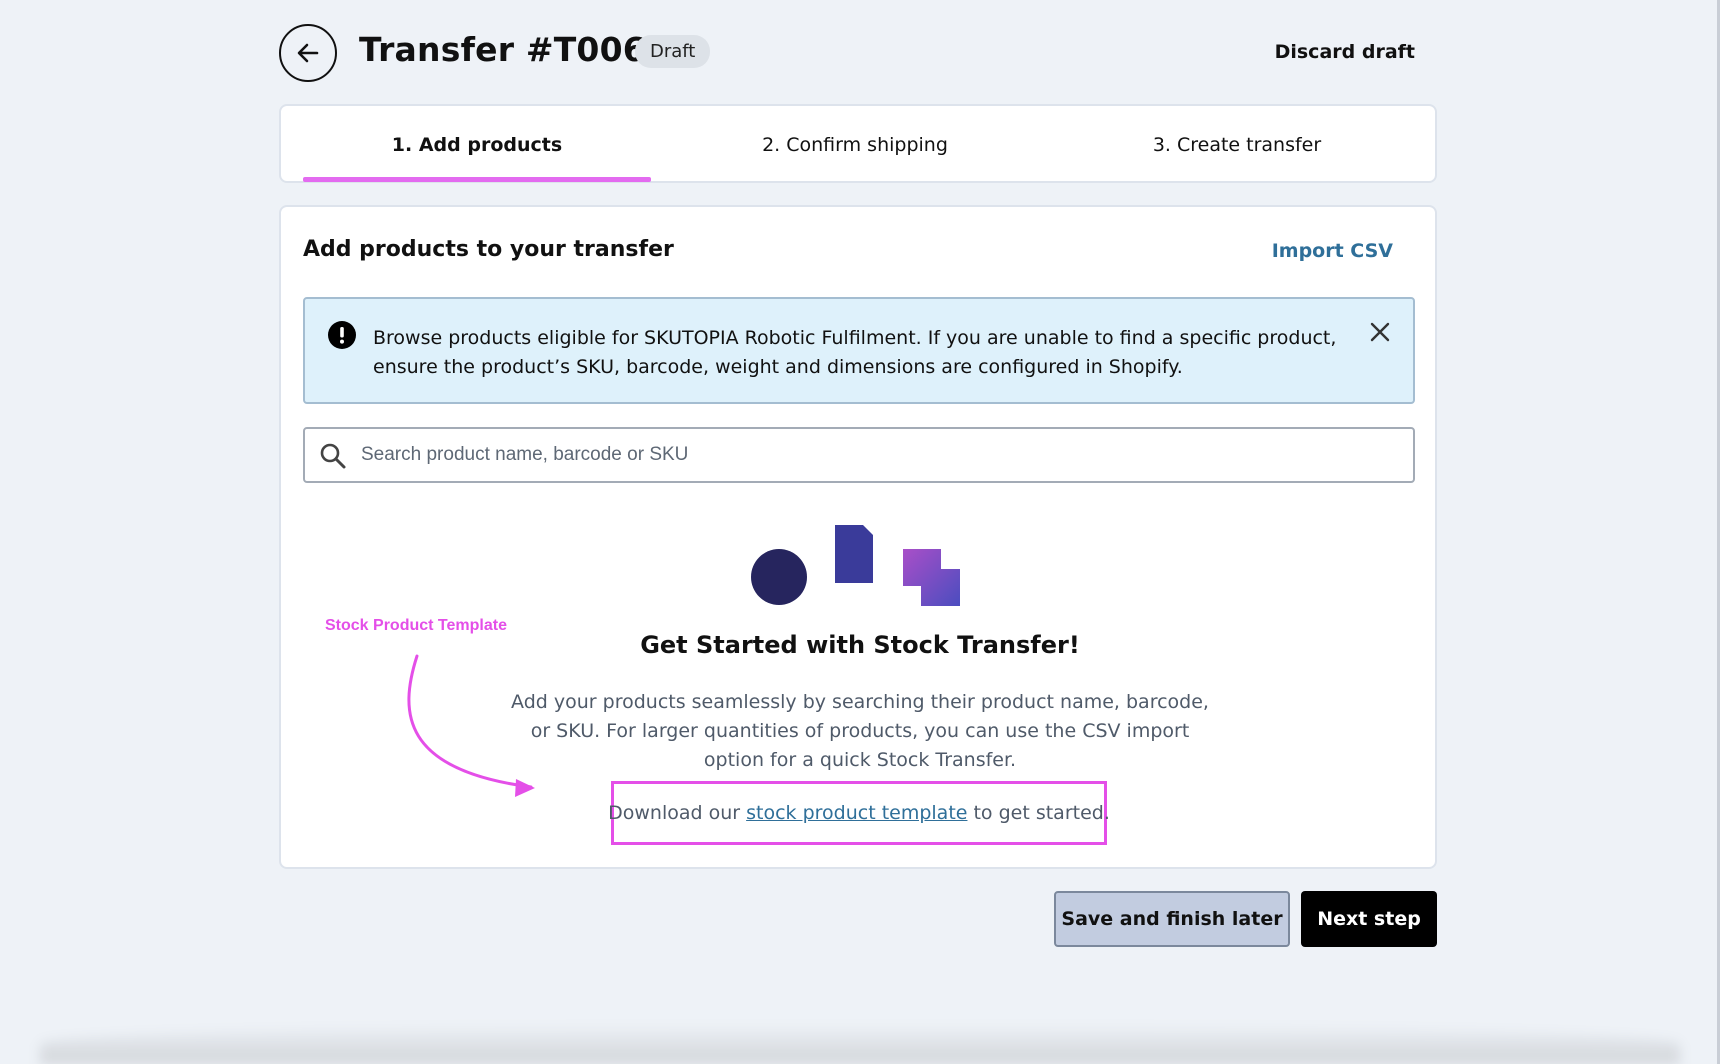 This screenshot has width=1720, height=1064. I want to click on bottom-shadow, so click(860, 1044).